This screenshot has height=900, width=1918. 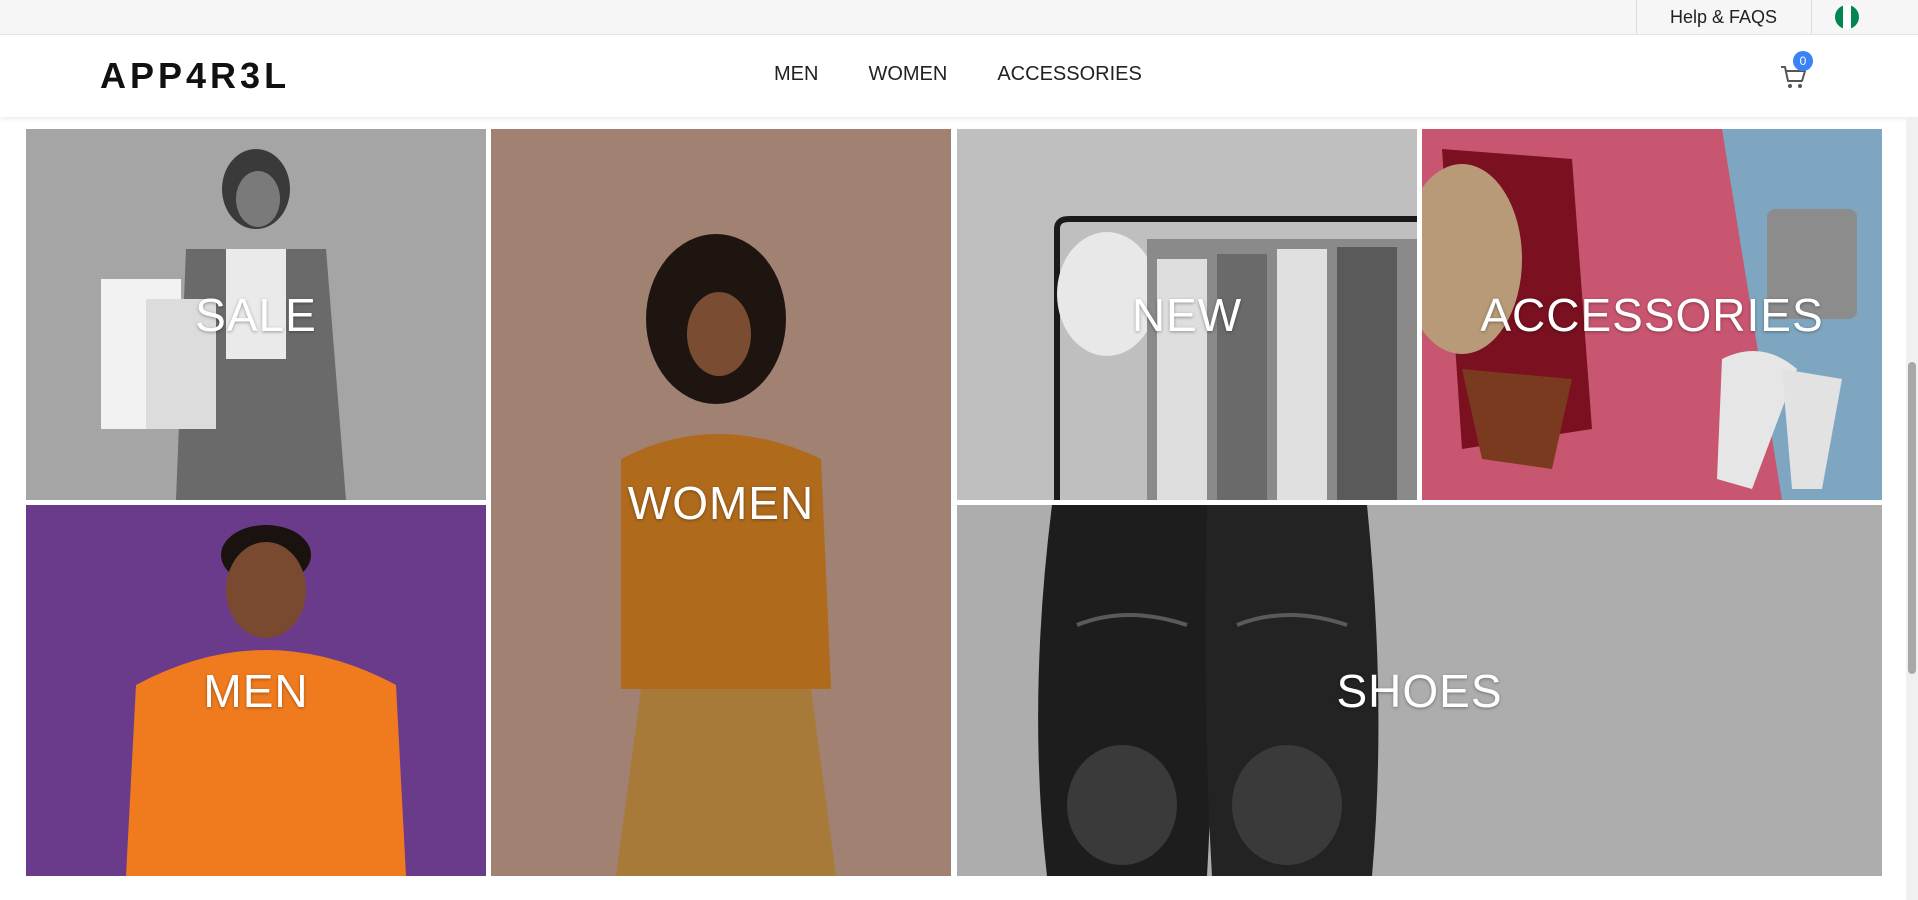 I want to click on site-header: APP4R3L MEN WOMEN ACCESSORIES 0, so click(x=959, y=76).